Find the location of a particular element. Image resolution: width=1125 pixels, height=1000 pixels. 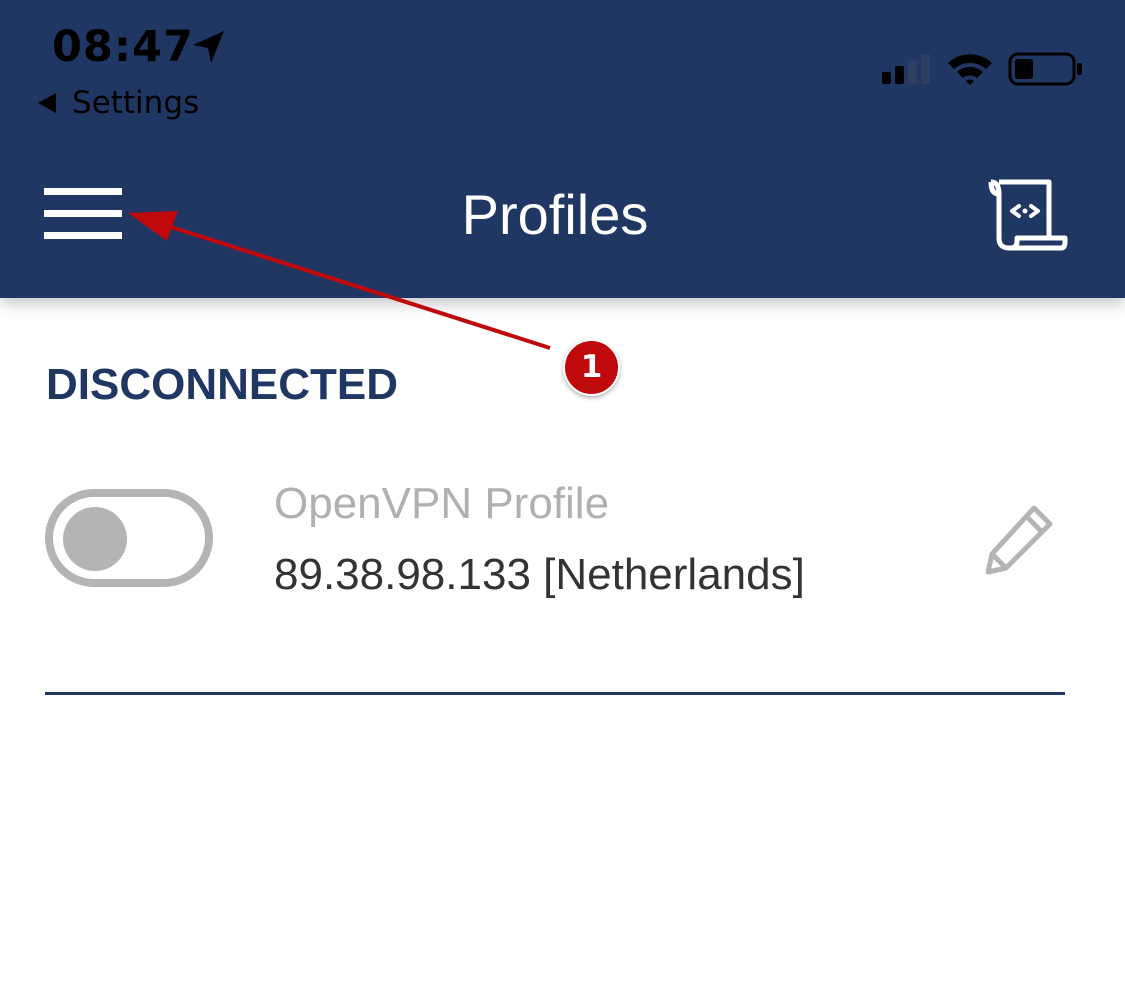

wifi-icon is located at coordinates (970, 69).